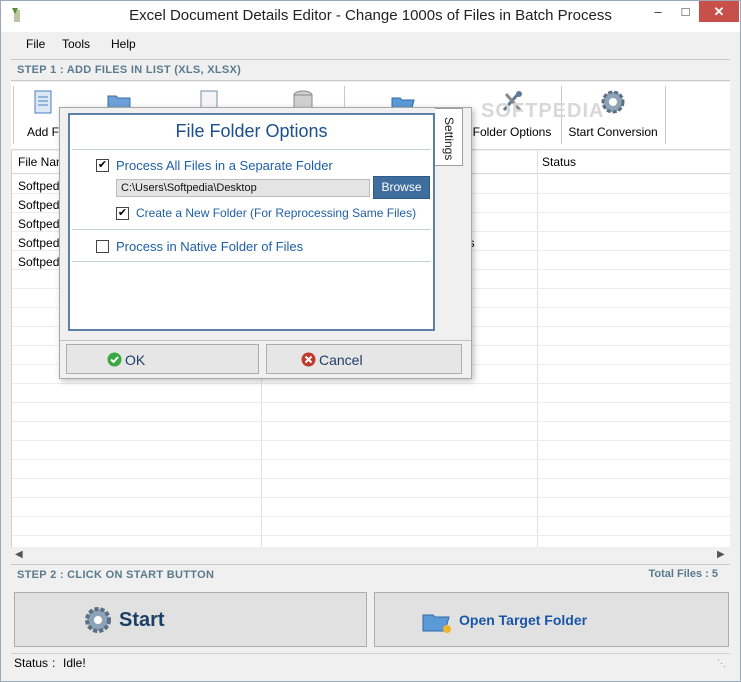 The height and width of the screenshot is (682, 741). I want to click on maximize-button: □, so click(685, 11).